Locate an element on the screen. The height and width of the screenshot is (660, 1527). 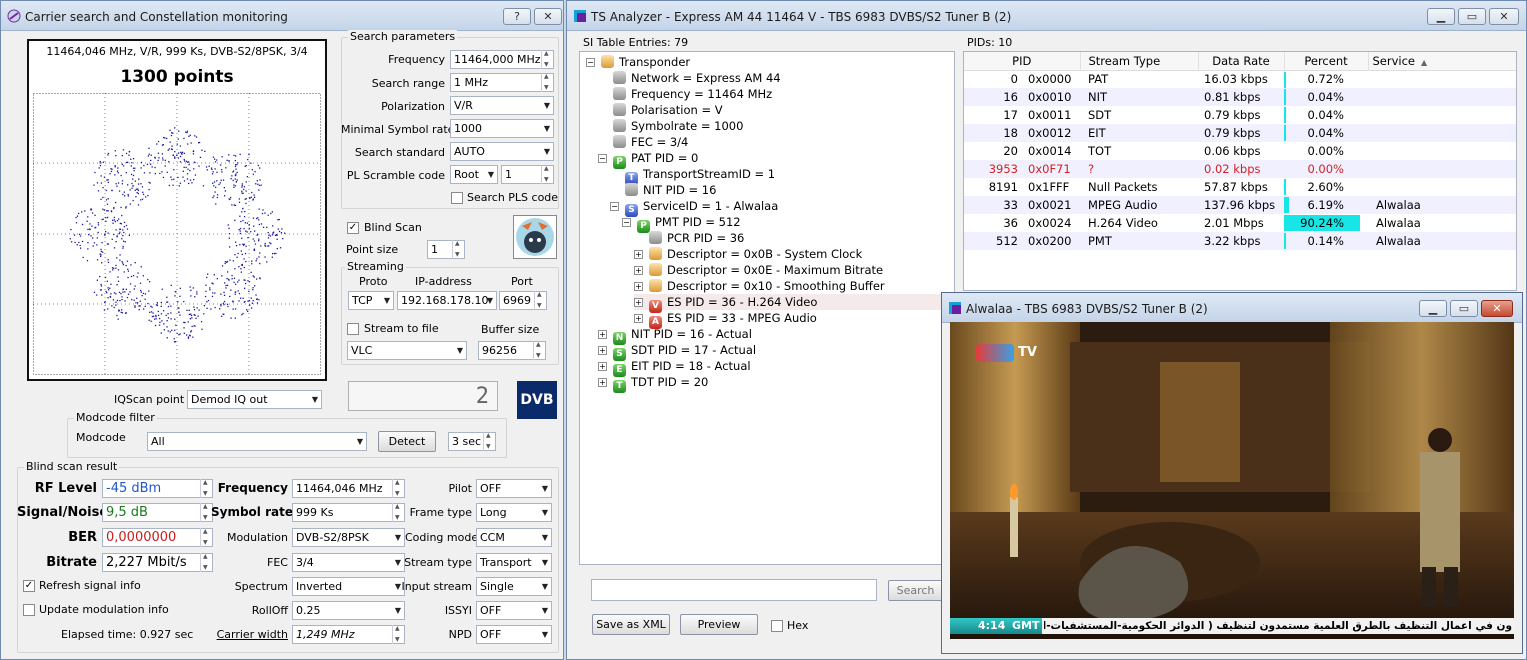
tree-node: Network = Express AM 44 is located at coordinates (689, 78).